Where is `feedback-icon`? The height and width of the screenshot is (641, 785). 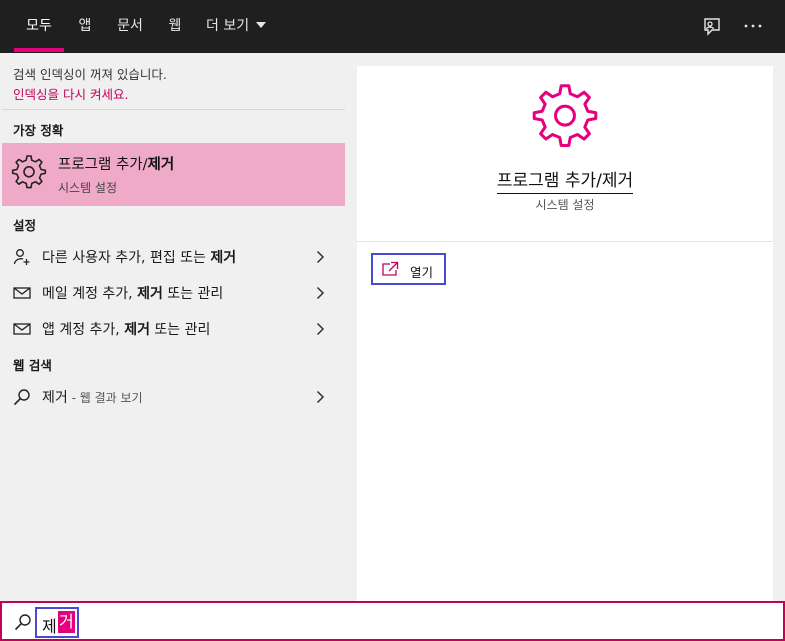
feedback-icon is located at coordinates (711, 26).